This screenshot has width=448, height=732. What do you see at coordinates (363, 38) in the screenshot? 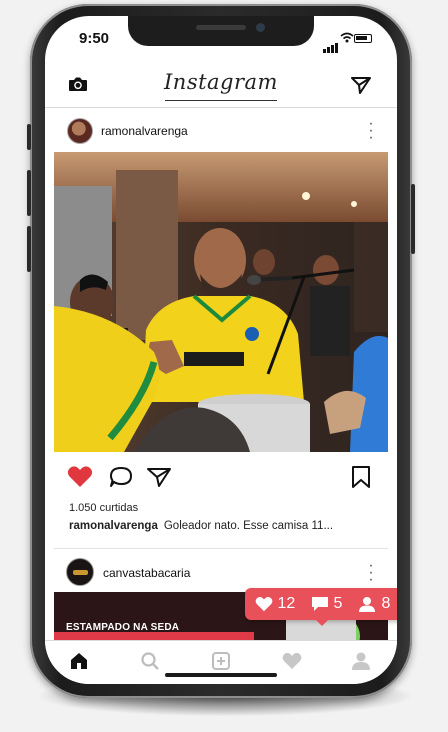
I see `battery-icon` at bounding box center [363, 38].